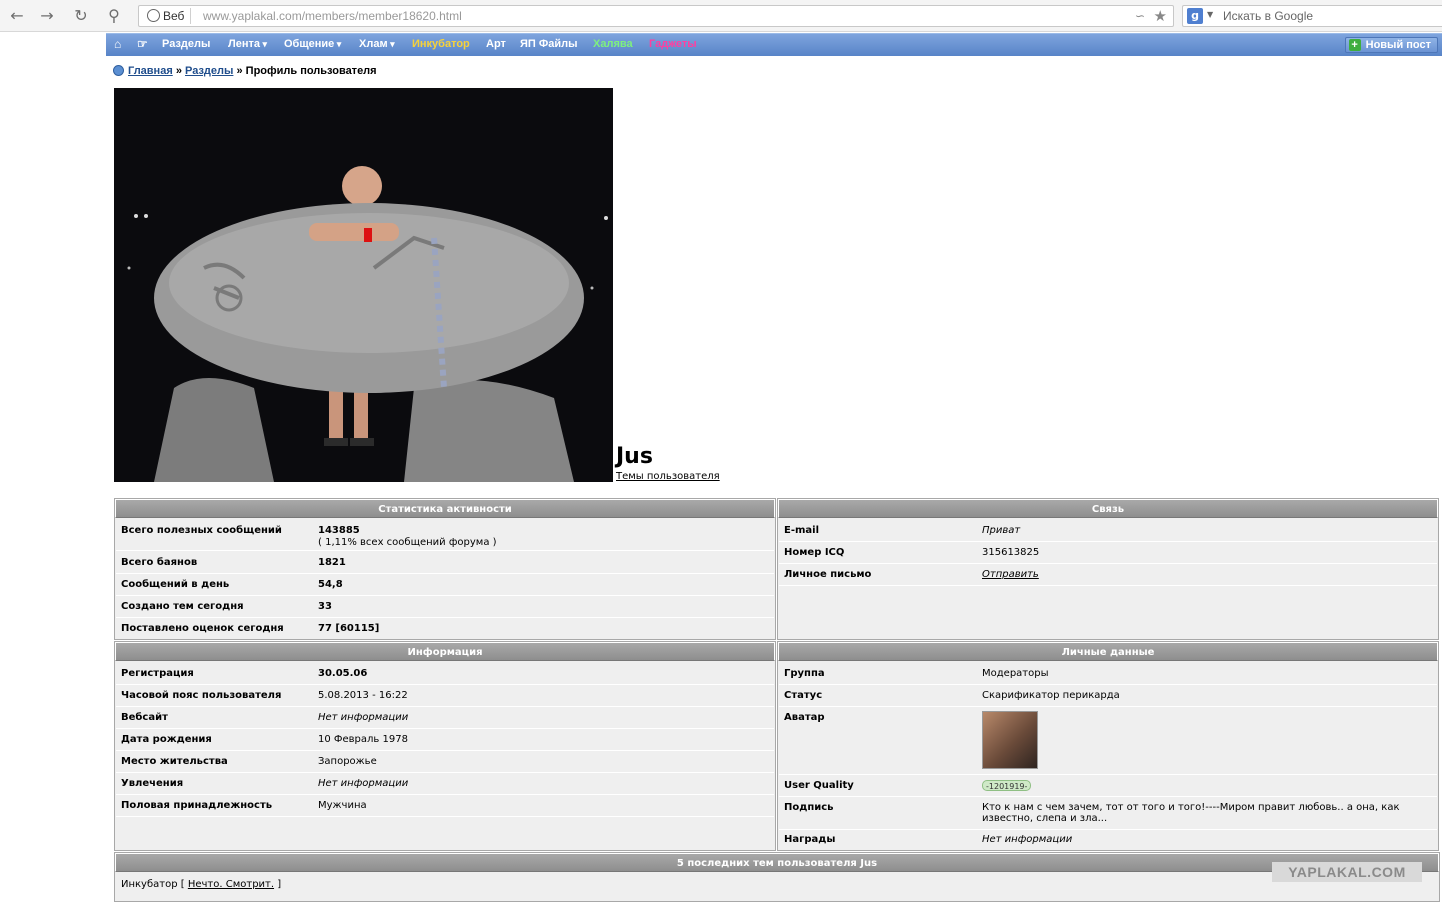 This screenshot has width=1442, height=902. I want to click on globe-icon, so click(153, 15).